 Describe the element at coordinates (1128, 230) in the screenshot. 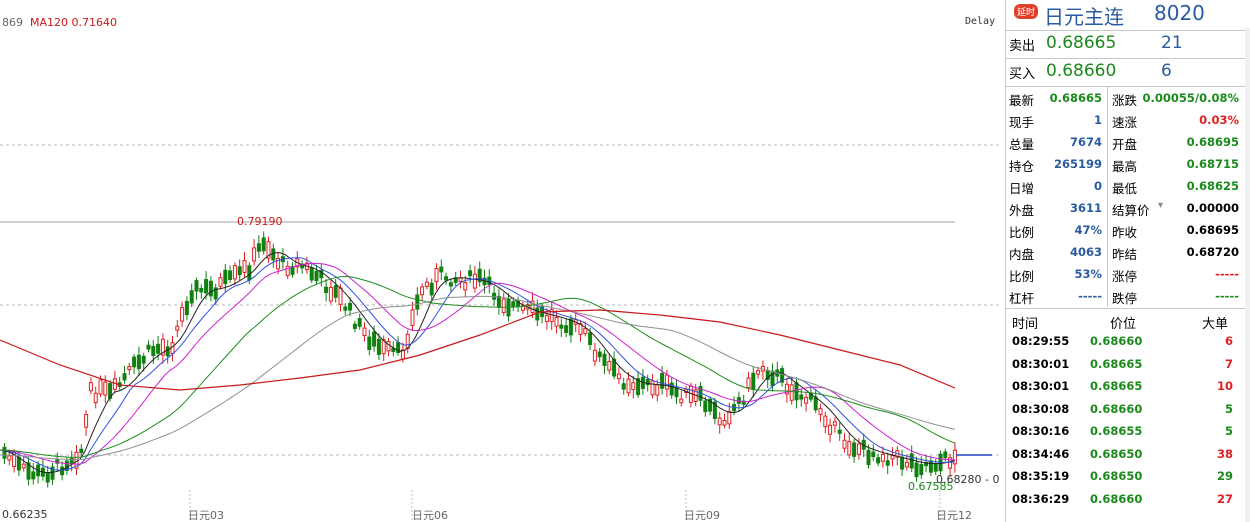

I see `stats-row: 比例 47% 昨收 0.68695` at that location.